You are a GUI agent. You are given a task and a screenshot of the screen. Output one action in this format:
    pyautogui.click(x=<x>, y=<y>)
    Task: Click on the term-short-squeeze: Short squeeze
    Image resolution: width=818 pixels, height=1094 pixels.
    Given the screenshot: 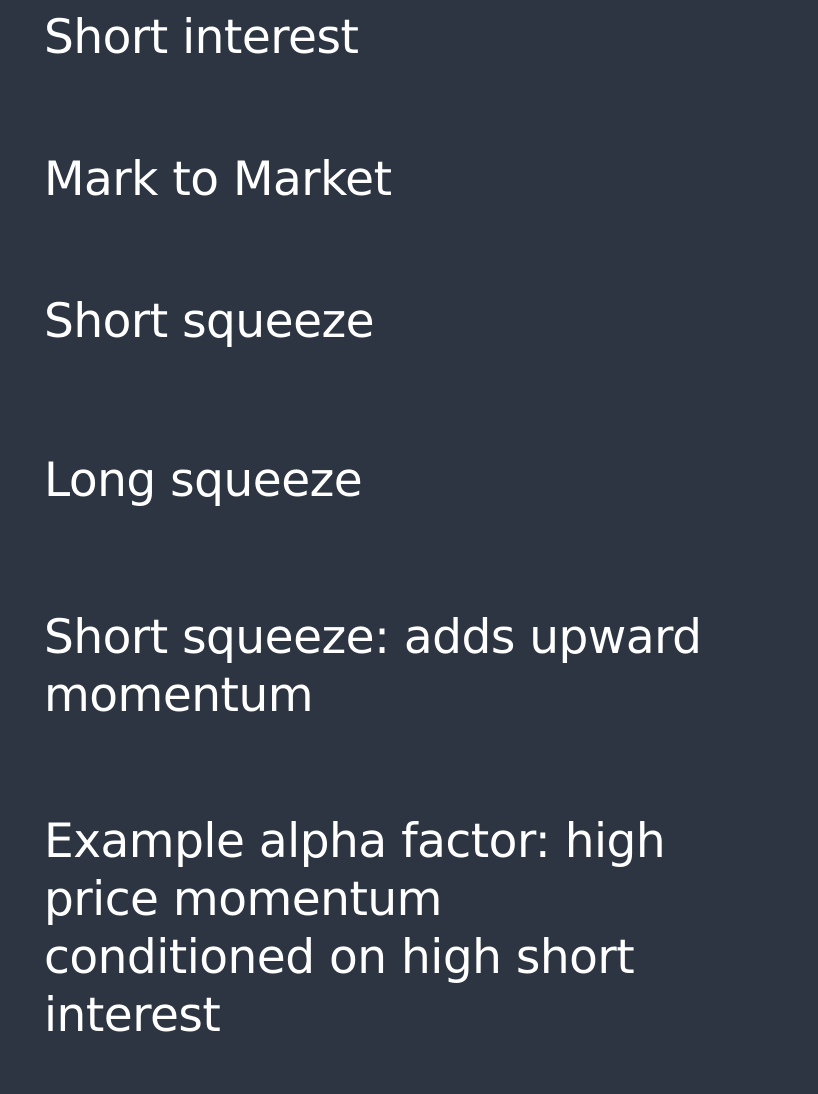 What is the action you would take?
    pyautogui.click(x=209, y=321)
    